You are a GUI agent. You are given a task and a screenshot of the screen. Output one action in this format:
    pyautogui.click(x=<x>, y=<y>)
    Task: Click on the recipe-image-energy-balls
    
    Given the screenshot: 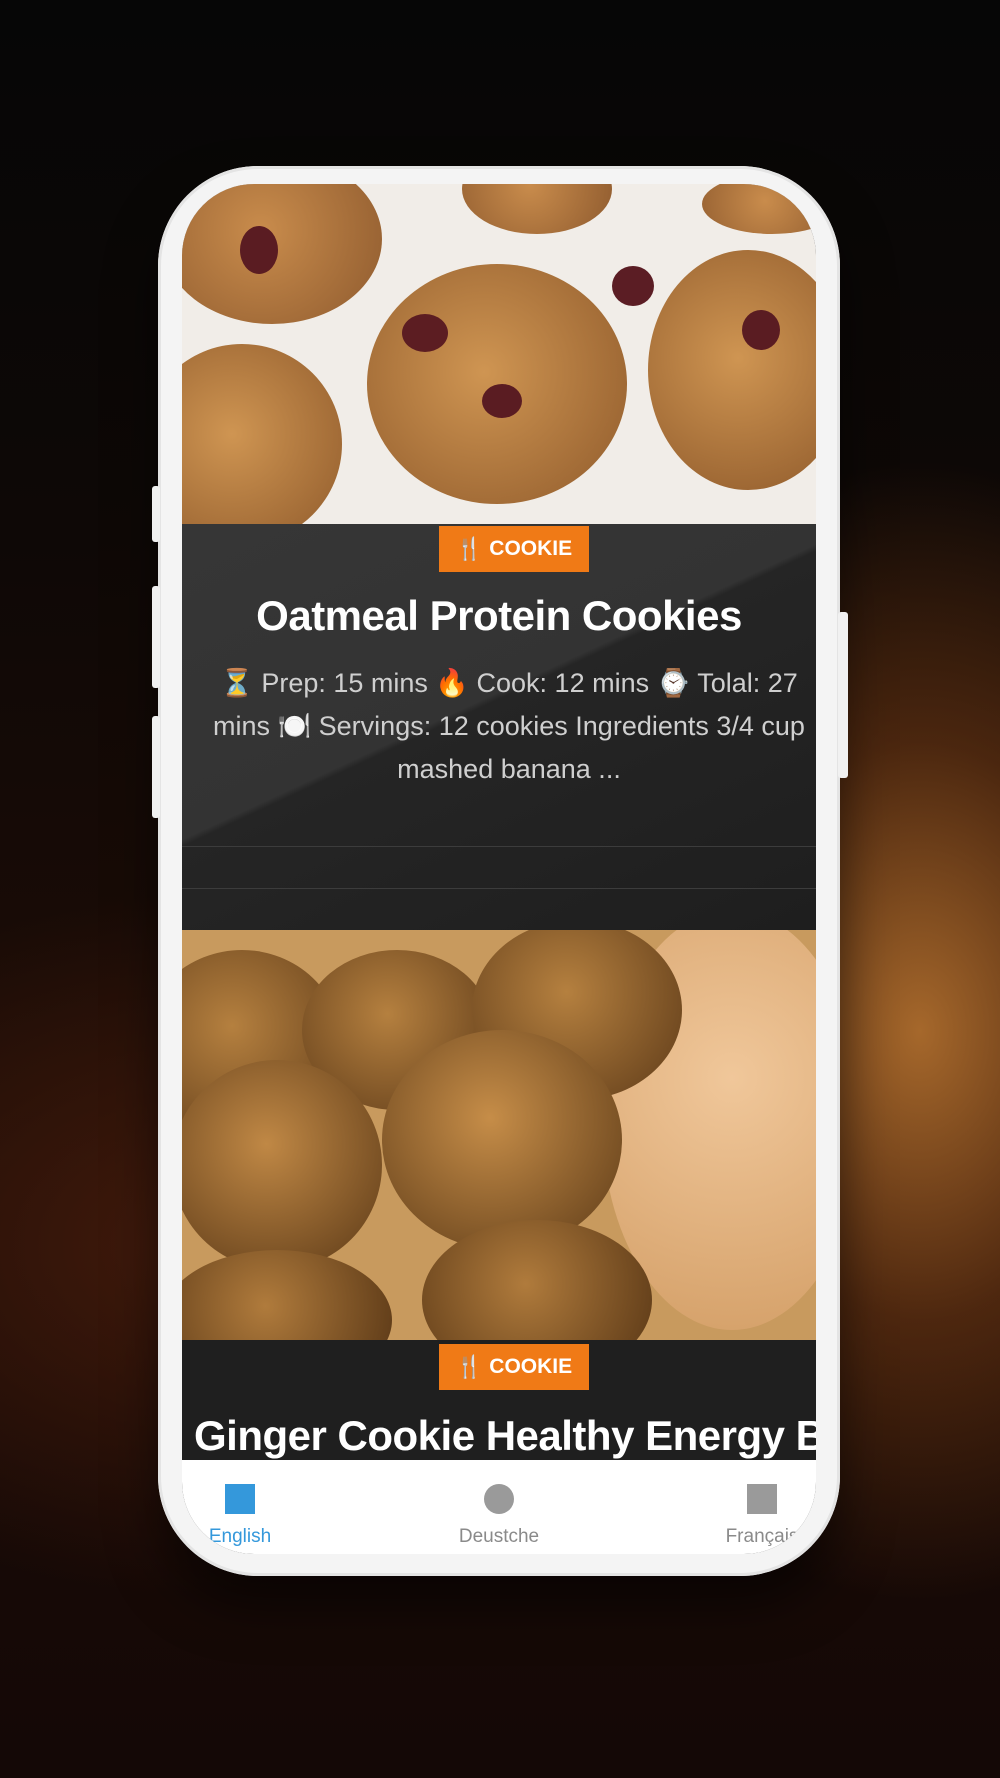 What is the action you would take?
    pyautogui.click(x=499, y=1135)
    